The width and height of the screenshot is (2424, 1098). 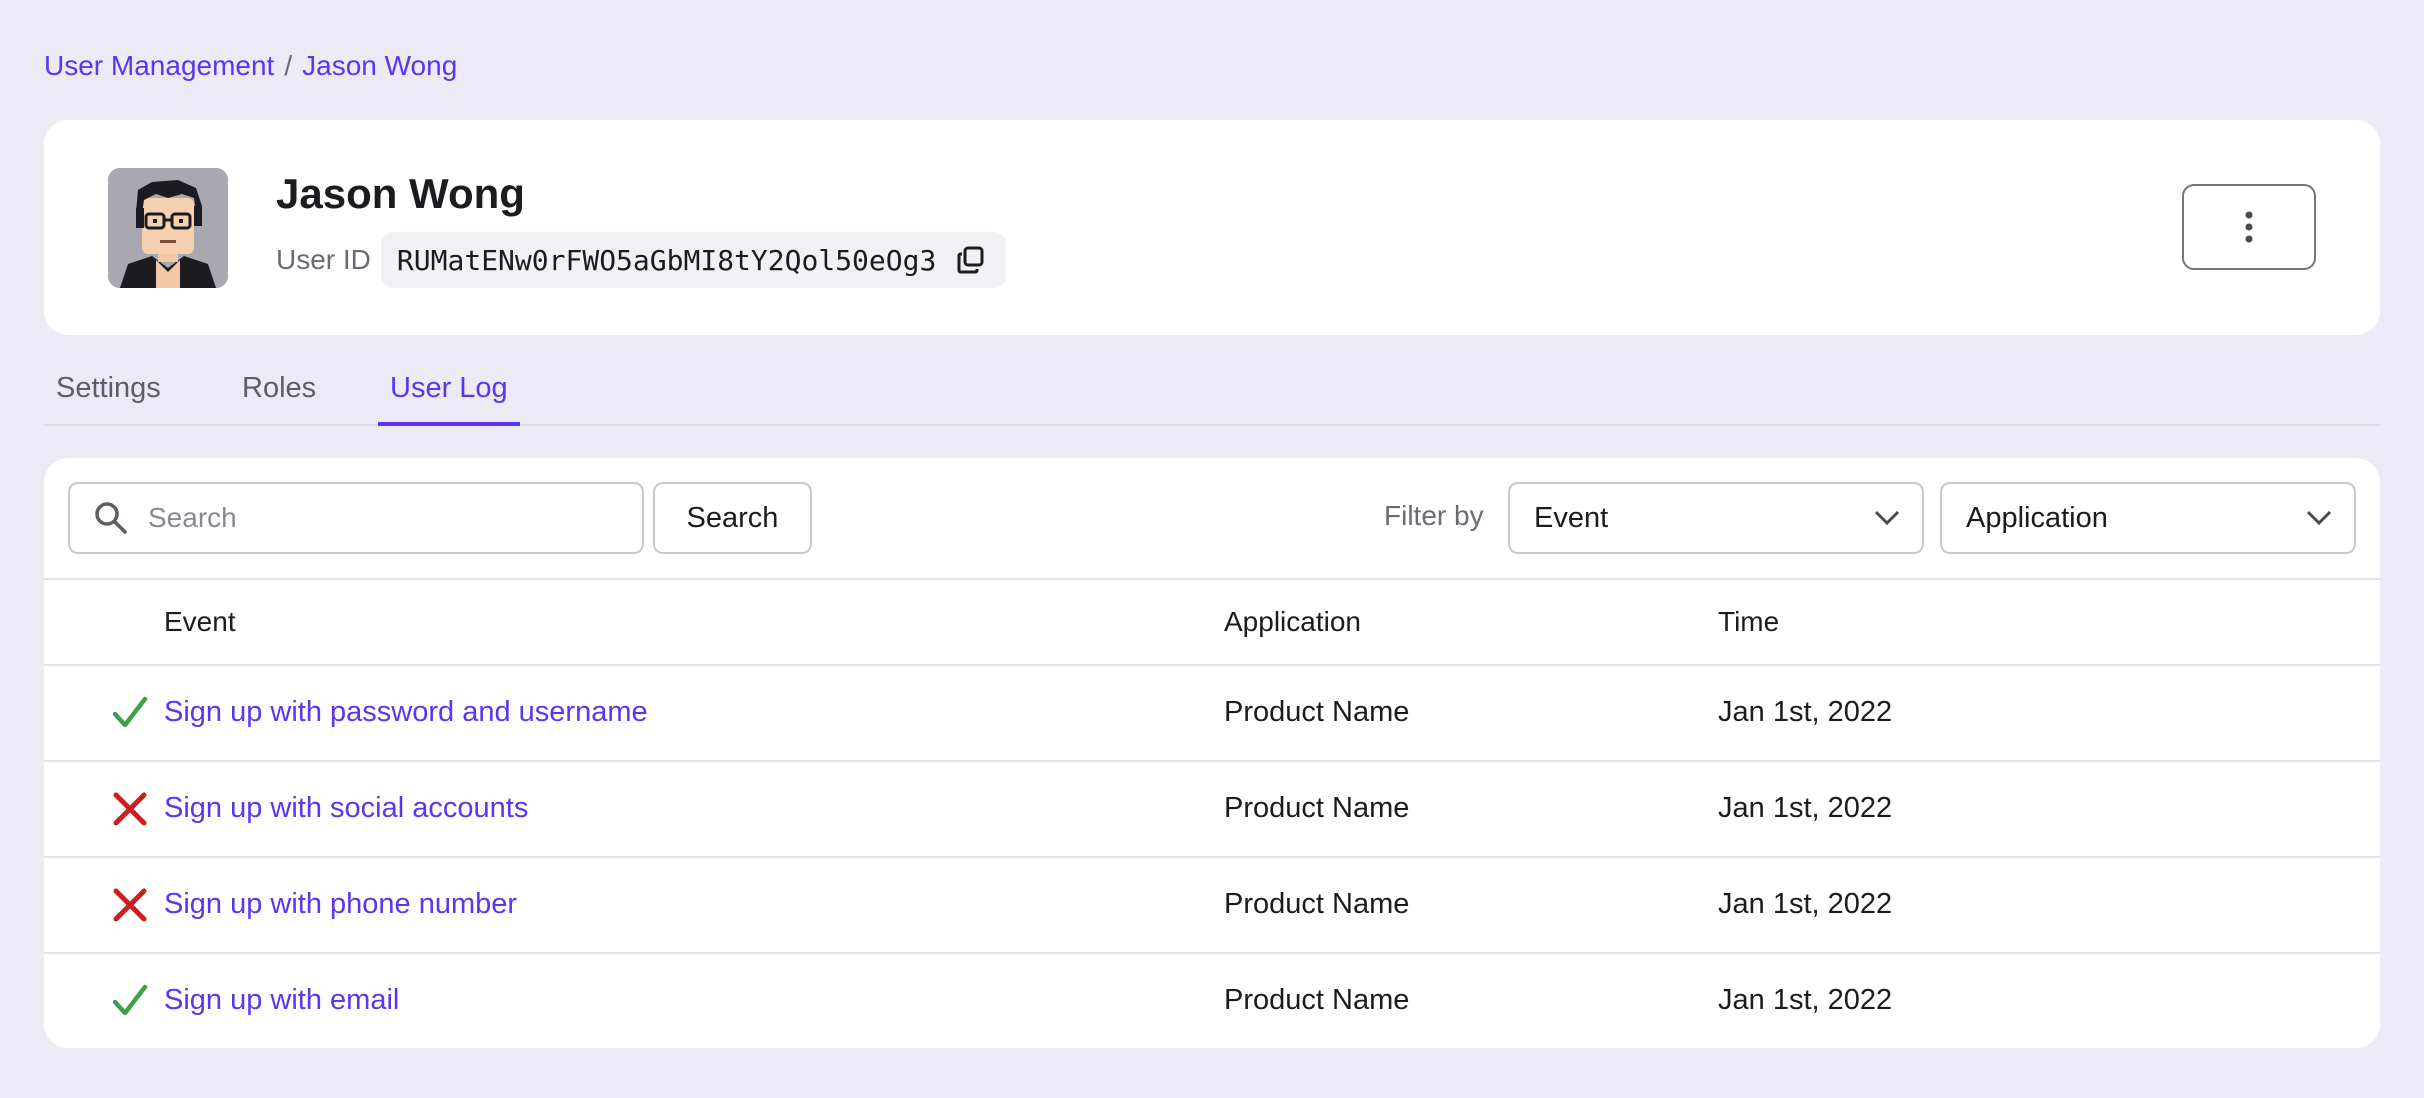 I want to click on breadcrumb: User Management / Jason Wong, so click(x=250, y=66).